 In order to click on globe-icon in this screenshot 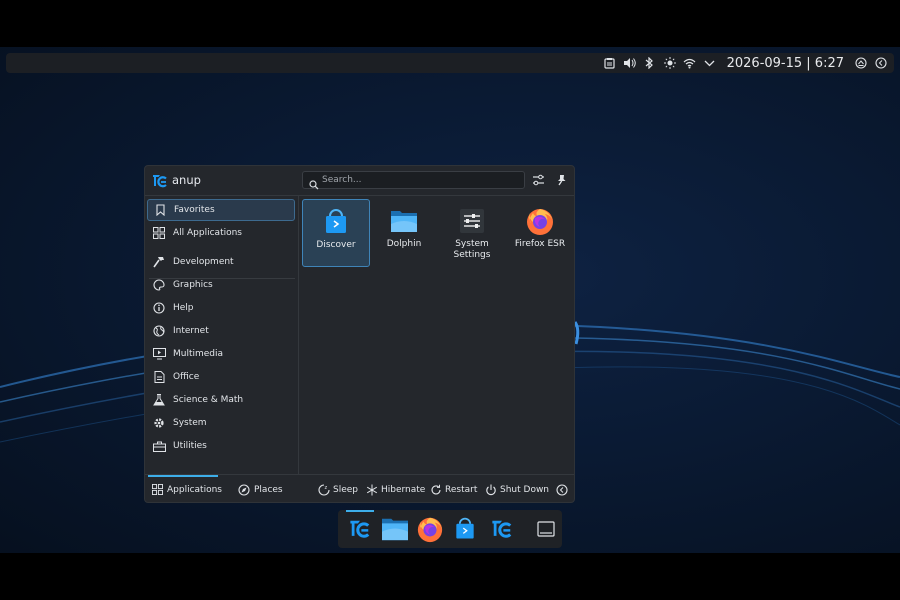, I will do `click(159, 331)`.